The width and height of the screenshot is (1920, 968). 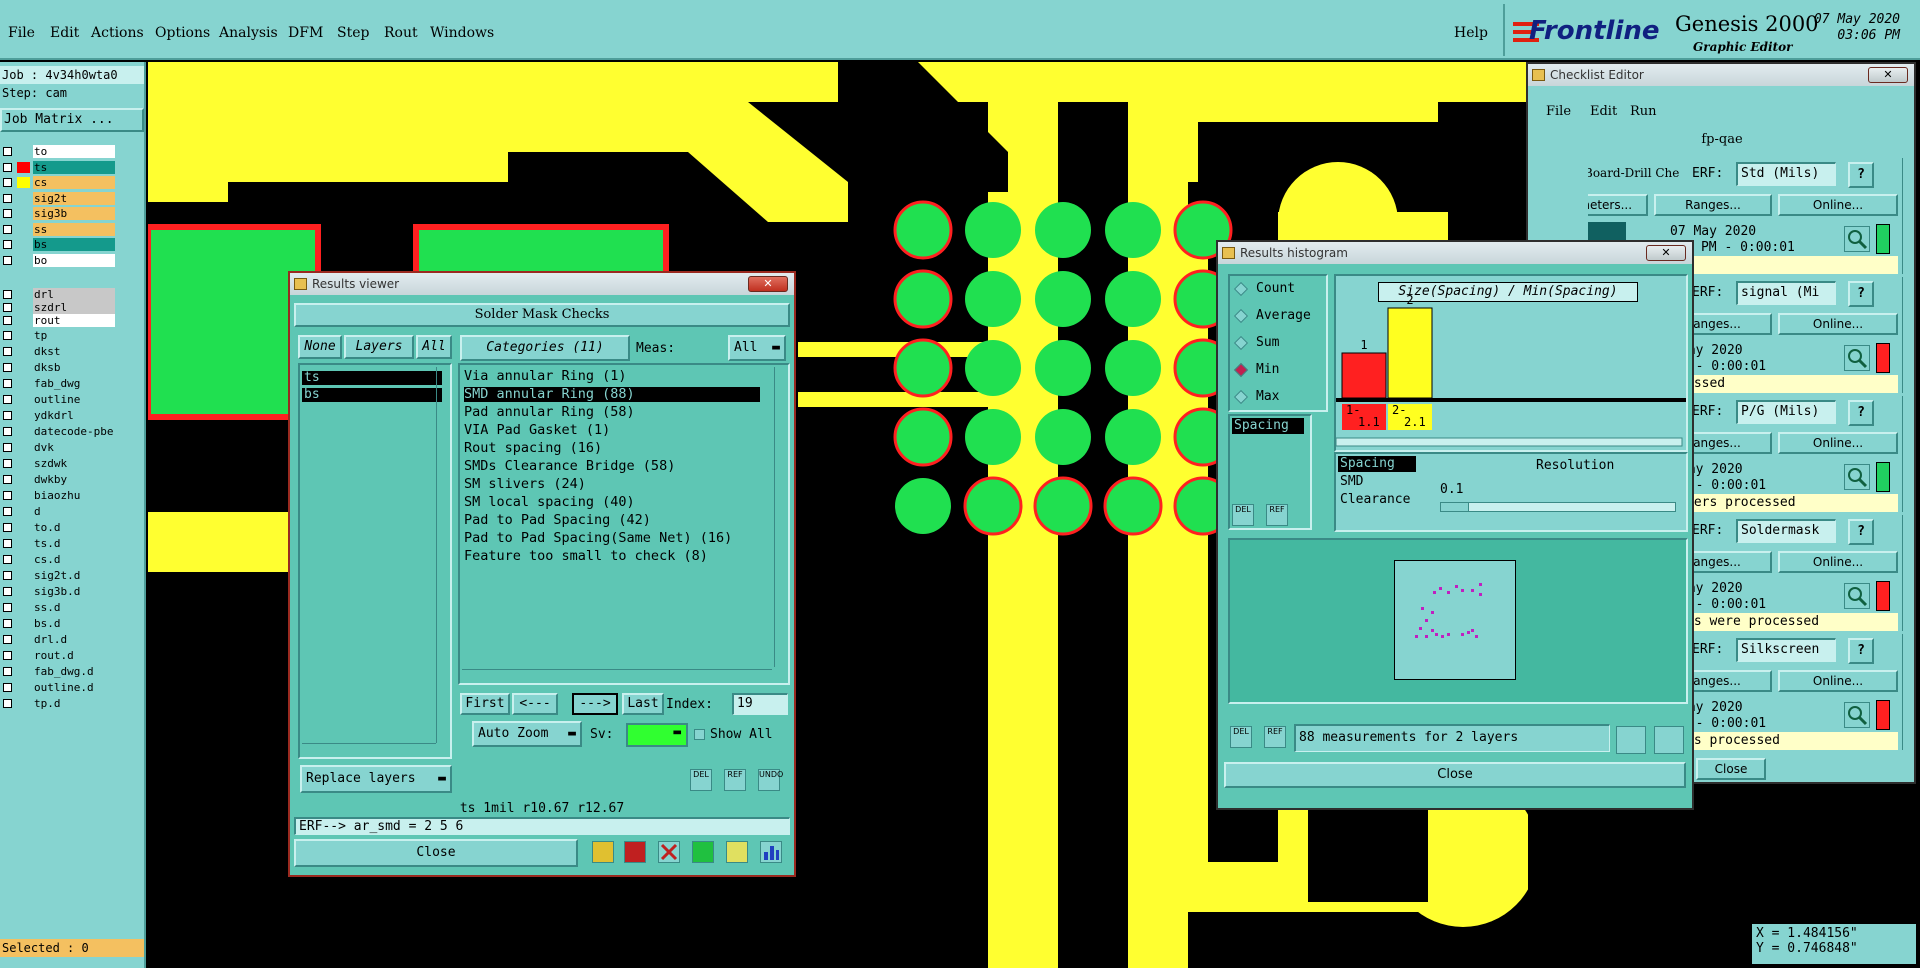 What do you see at coordinates (1558, 111) in the screenshot?
I see `checklist-menu-file: File` at bounding box center [1558, 111].